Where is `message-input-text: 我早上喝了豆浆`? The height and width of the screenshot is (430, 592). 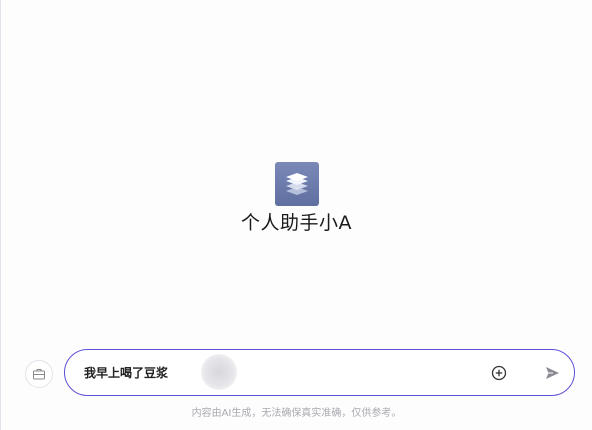 message-input-text: 我早上喝了豆浆 is located at coordinates (126, 373).